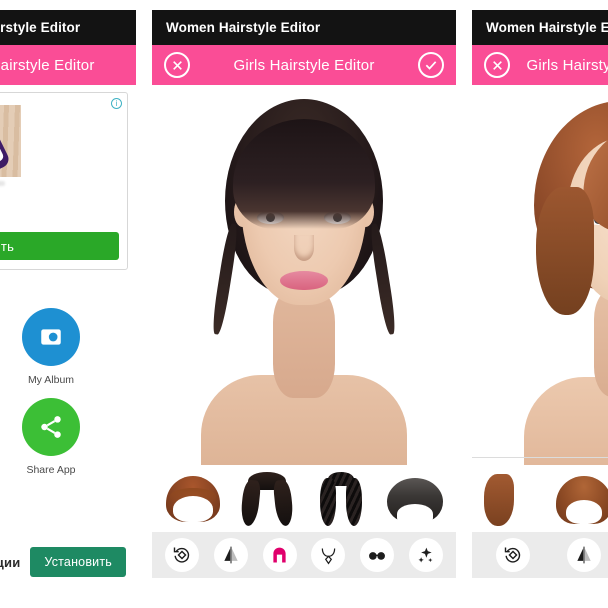  I want to click on wig-dark-straight-bangs, so click(415, 501).